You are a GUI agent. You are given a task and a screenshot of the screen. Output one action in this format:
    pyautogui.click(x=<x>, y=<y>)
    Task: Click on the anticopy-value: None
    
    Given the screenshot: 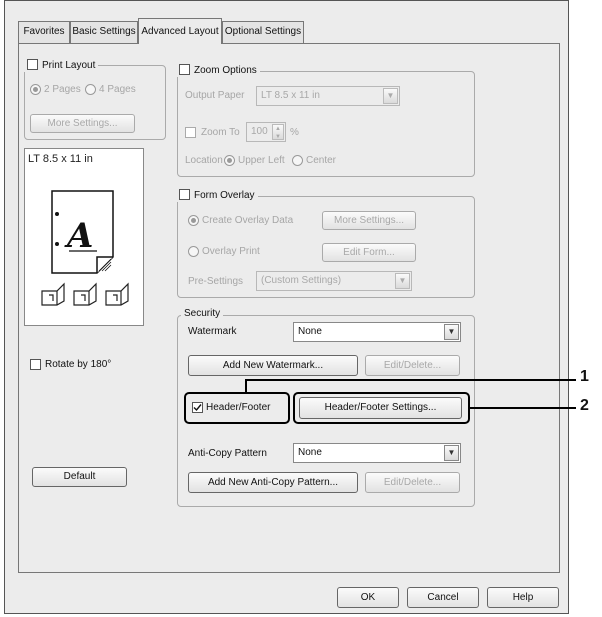 What is the action you would take?
    pyautogui.click(x=310, y=452)
    